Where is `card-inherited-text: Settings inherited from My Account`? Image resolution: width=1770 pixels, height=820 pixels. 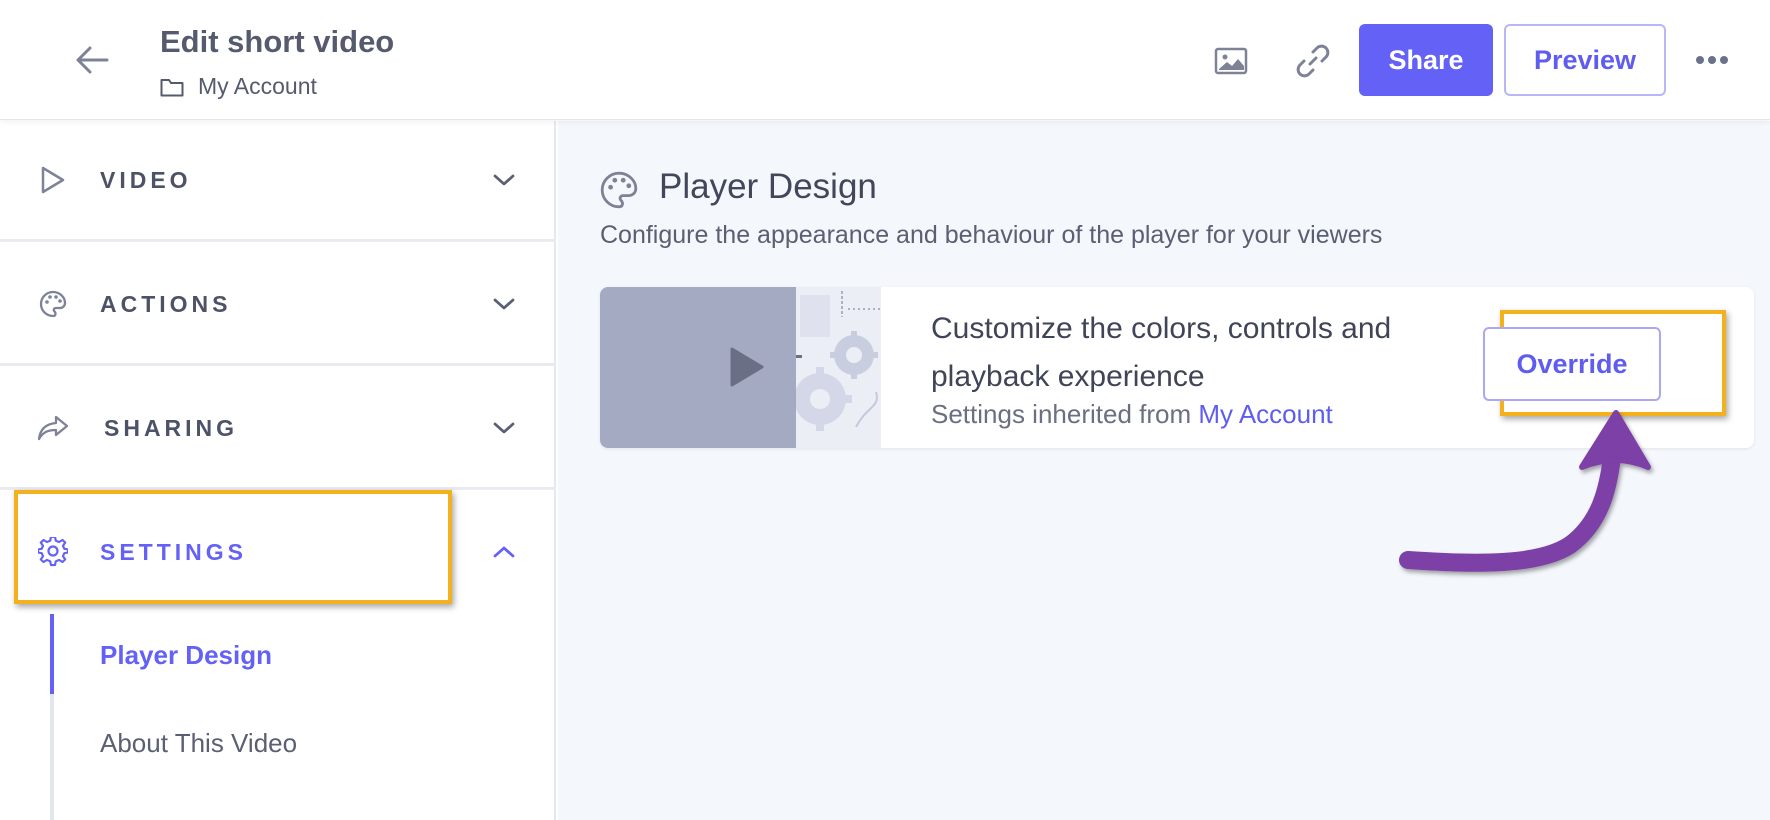 card-inherited-text: Settings inherited from My Account is located at coordinates (1132, 414).